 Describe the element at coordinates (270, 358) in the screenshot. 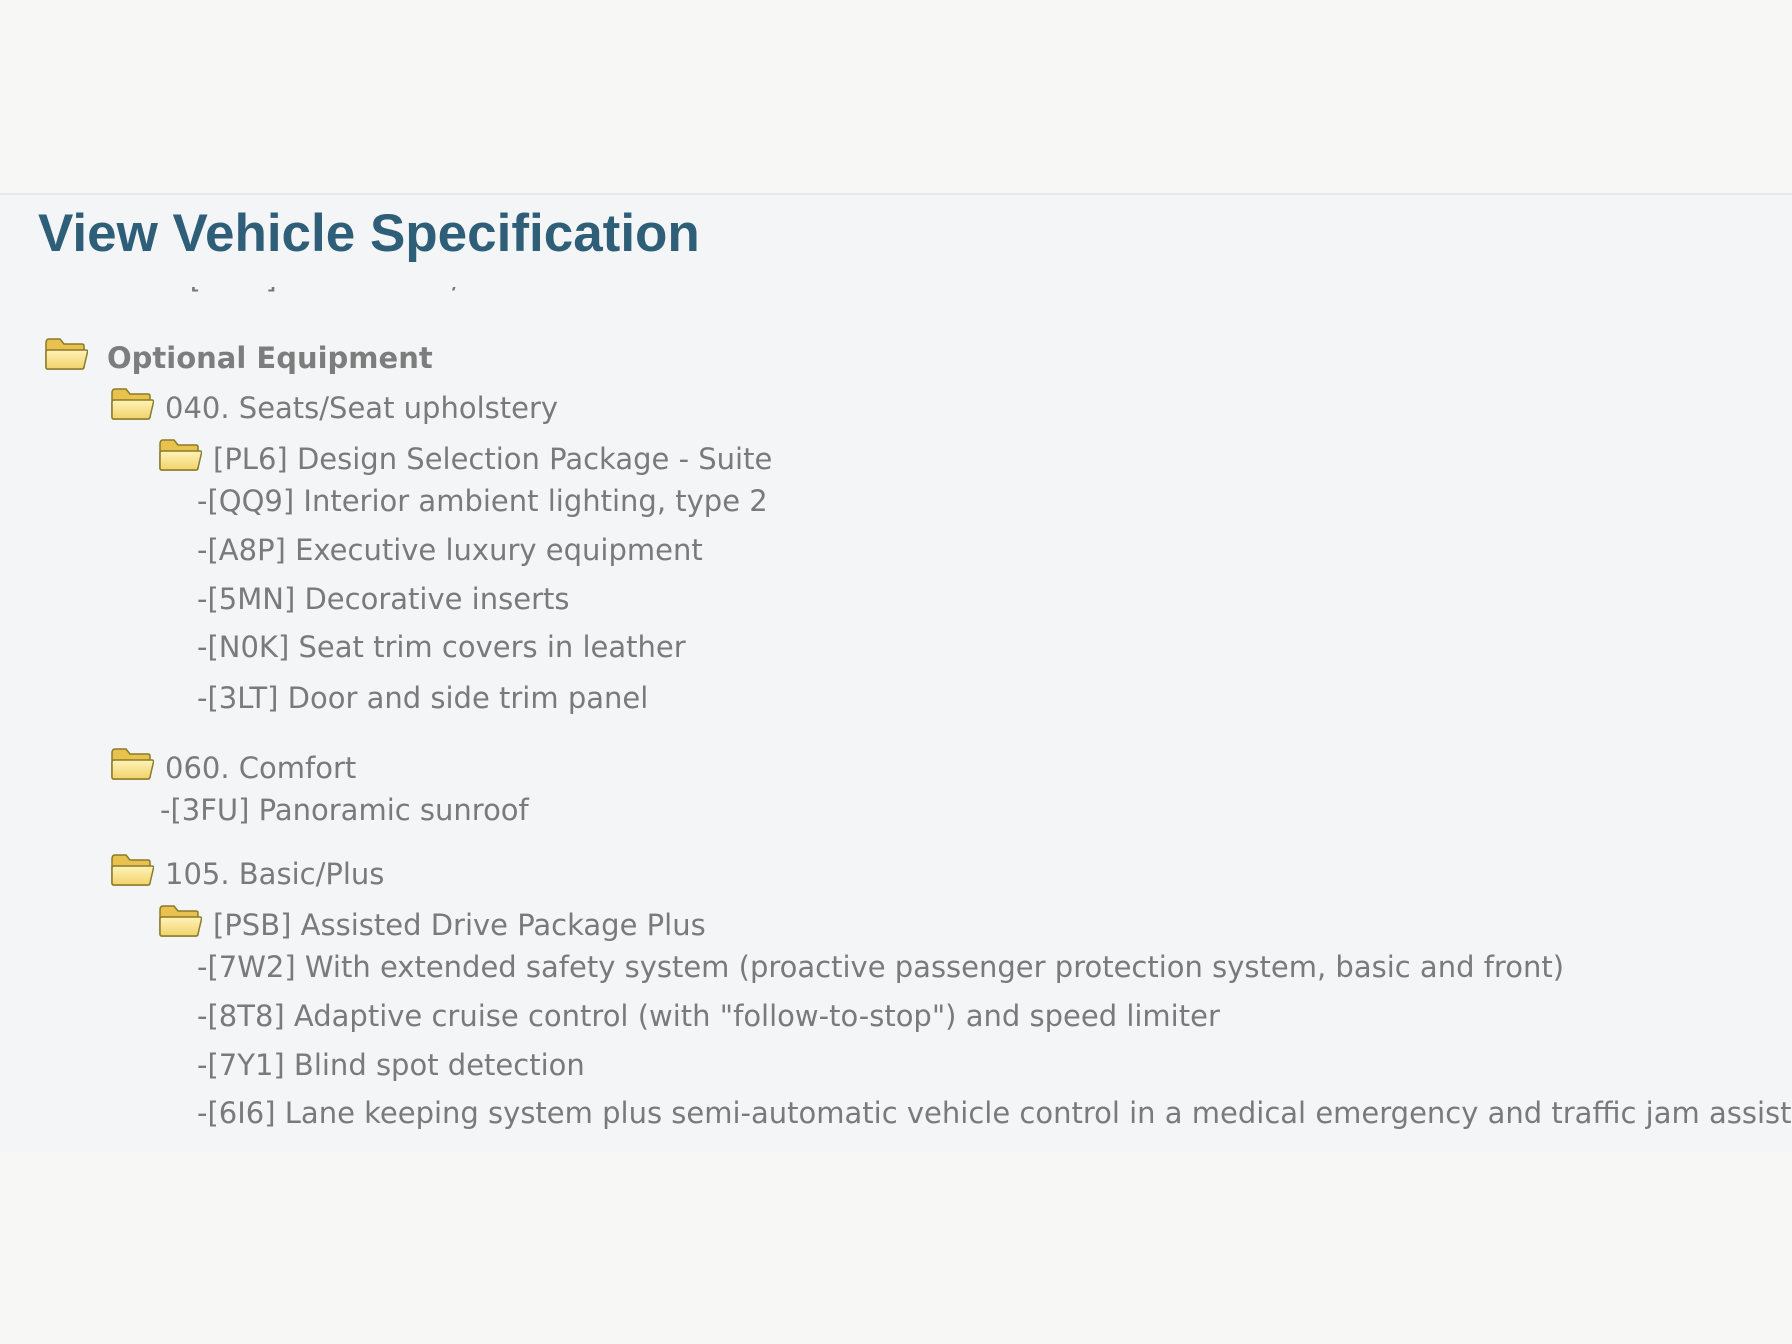

I see `section-label: Optional Equipment` at that location.